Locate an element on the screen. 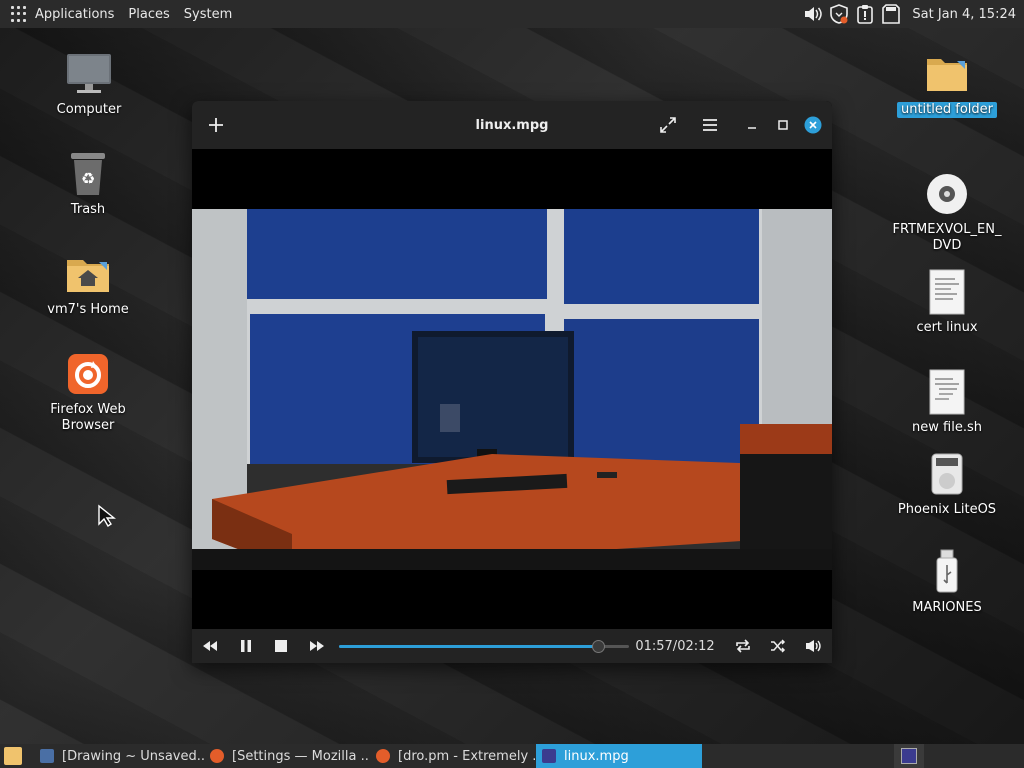 Image resolution: width=1024 pixels, height=768 pixels. close-icon is located at coordinates (813, 125).